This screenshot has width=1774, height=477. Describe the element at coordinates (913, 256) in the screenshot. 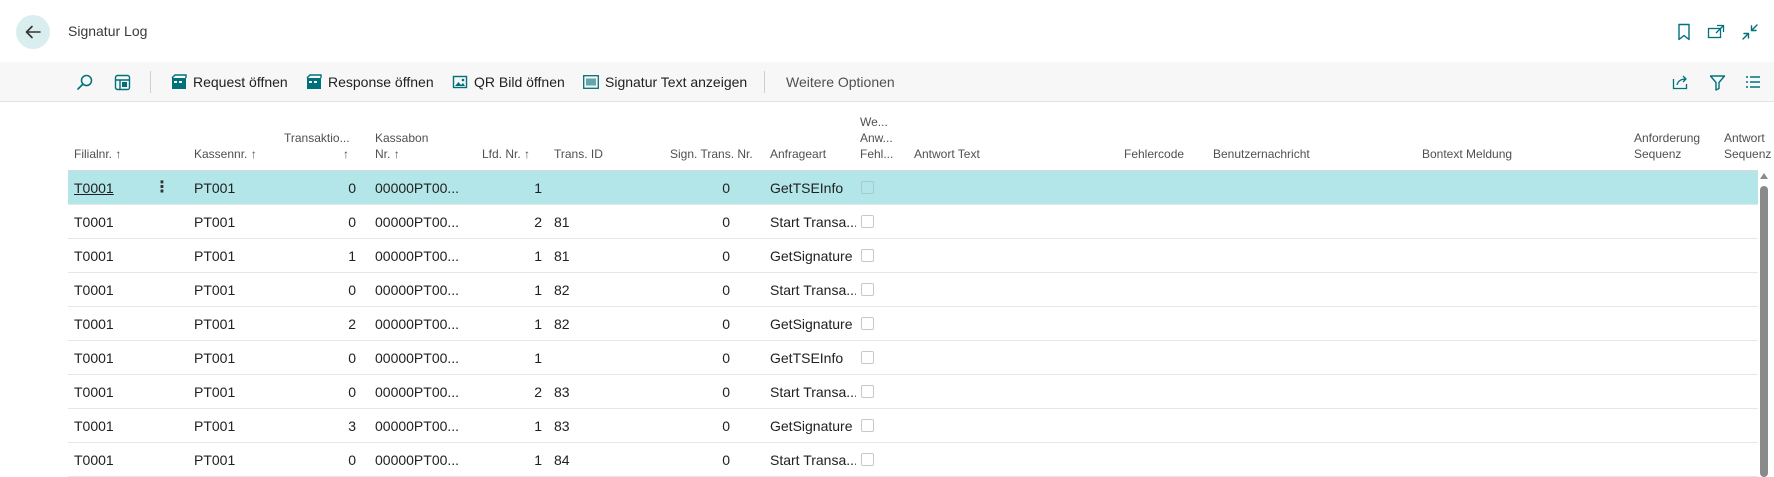

I see `table-row: T0001 PT001 1 00000PT00... 1 81 0 GetSignature` at that location.